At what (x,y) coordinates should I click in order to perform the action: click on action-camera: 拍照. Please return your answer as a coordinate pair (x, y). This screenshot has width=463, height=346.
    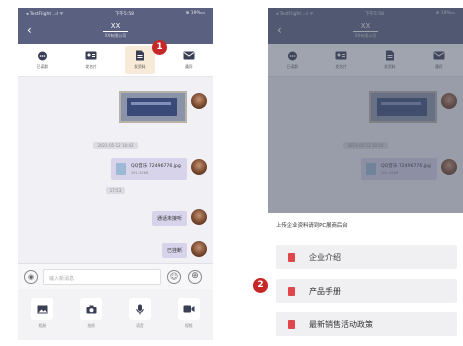
    Looking at the image, I should click on (91, 319).